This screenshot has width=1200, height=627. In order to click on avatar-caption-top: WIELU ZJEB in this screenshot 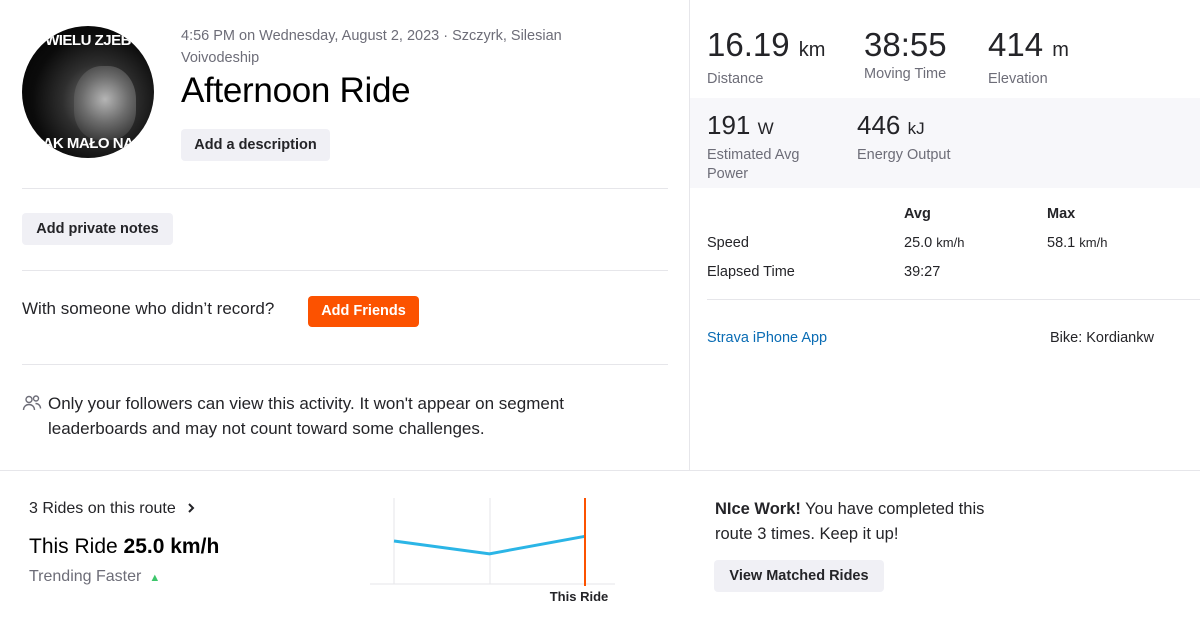, I will do `click(88, 40)`.